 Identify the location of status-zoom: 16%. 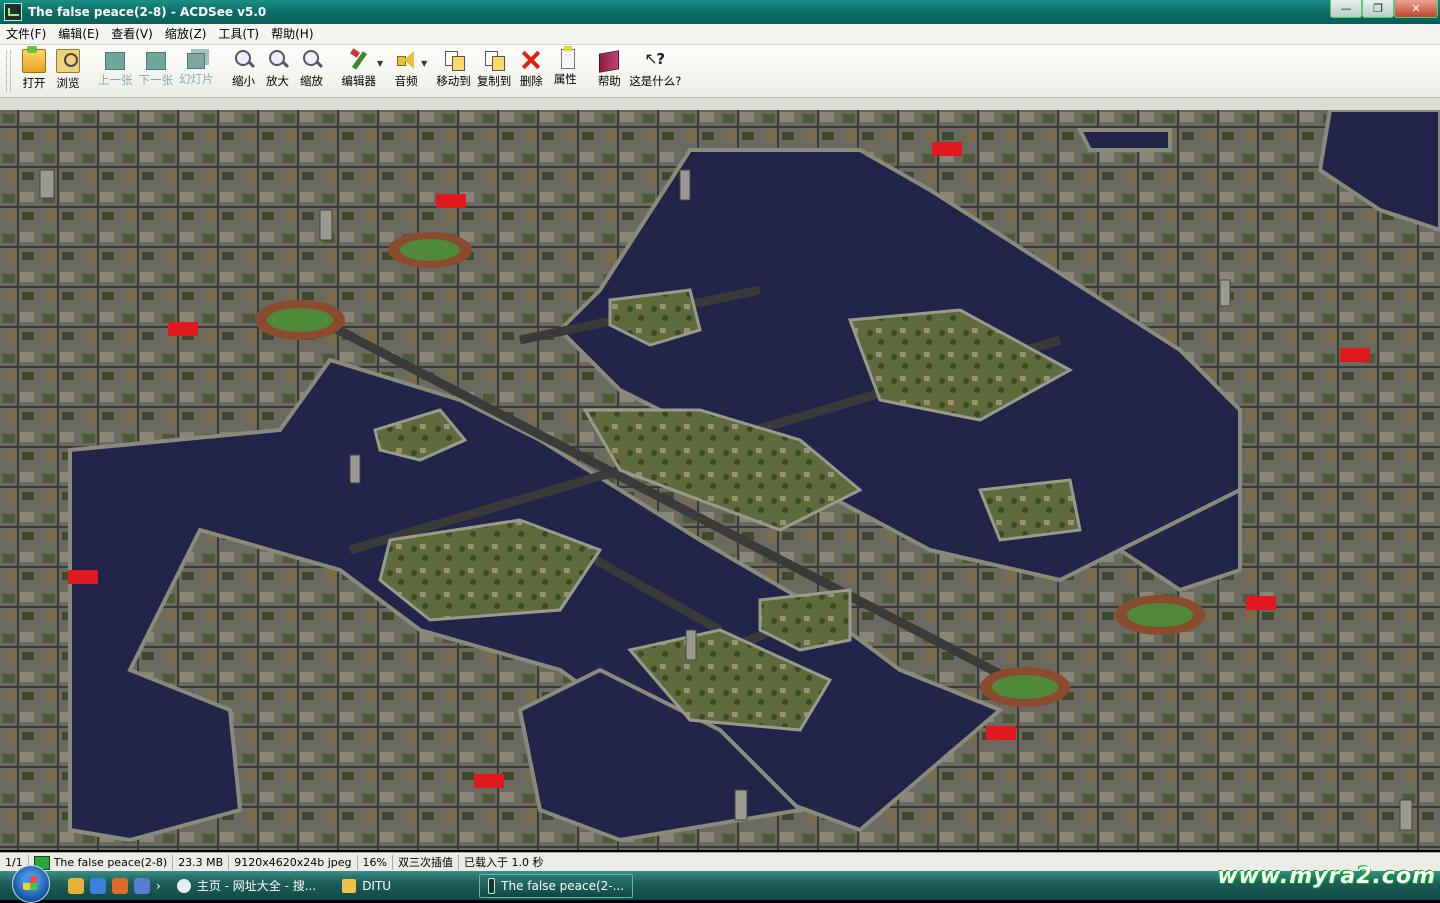
(375, 862).